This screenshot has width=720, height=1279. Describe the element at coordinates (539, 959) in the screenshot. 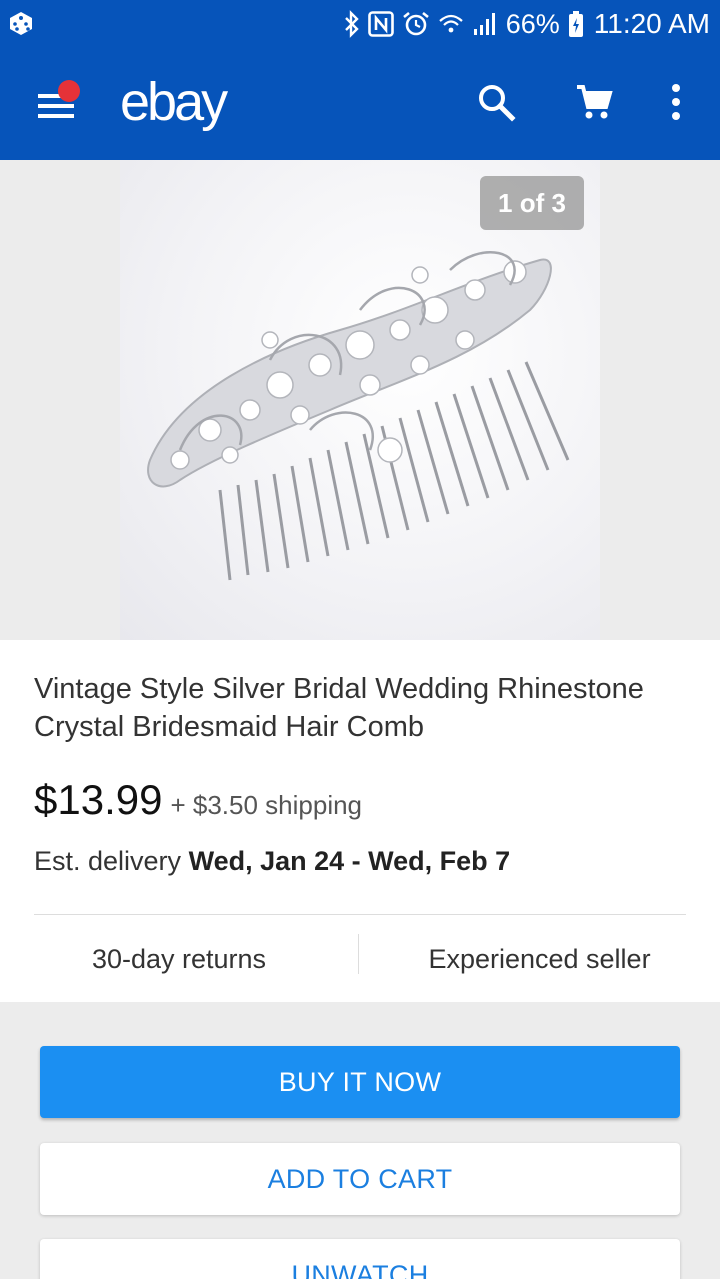

I see `seller-badge: Experienced seller` at that location.